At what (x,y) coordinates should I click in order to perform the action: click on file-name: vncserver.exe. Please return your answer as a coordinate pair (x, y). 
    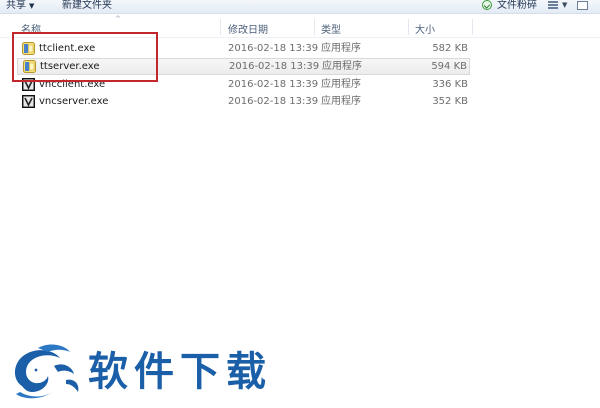
    Looking at the image, I should click on (74, 101).